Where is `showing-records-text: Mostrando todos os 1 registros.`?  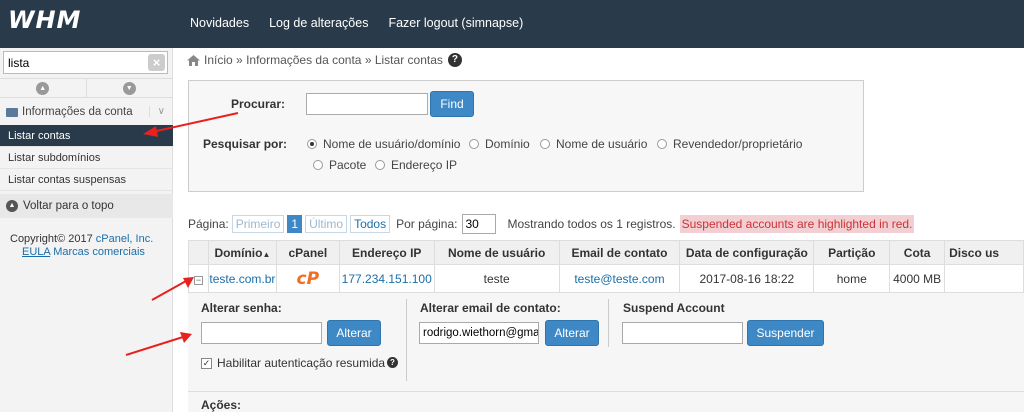 showing-records-text: Mostrando todos os 1 registros. is located at coordinates (591, 224).